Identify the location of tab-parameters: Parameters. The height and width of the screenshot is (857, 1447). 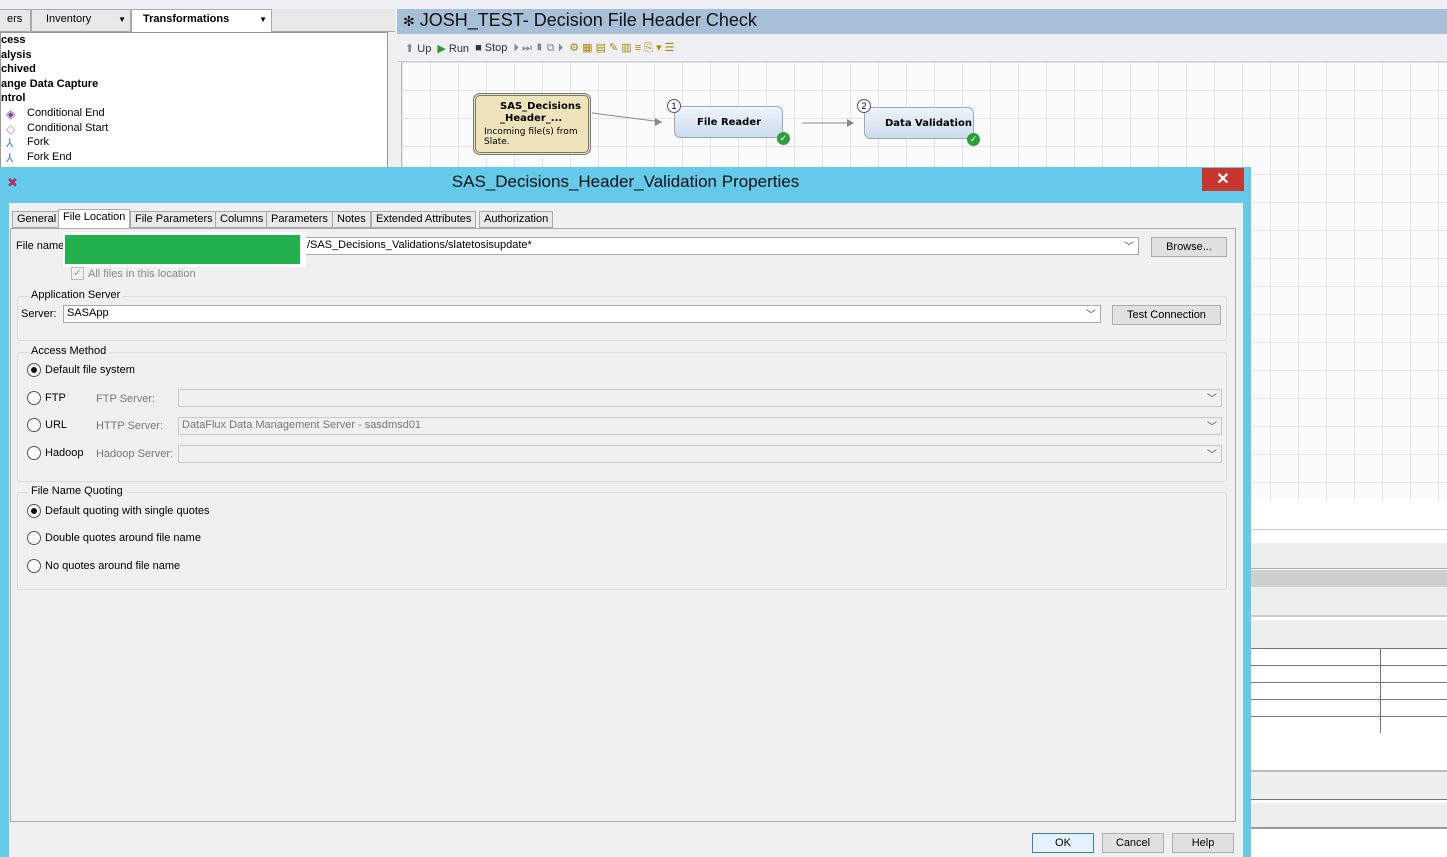
(299, 219).